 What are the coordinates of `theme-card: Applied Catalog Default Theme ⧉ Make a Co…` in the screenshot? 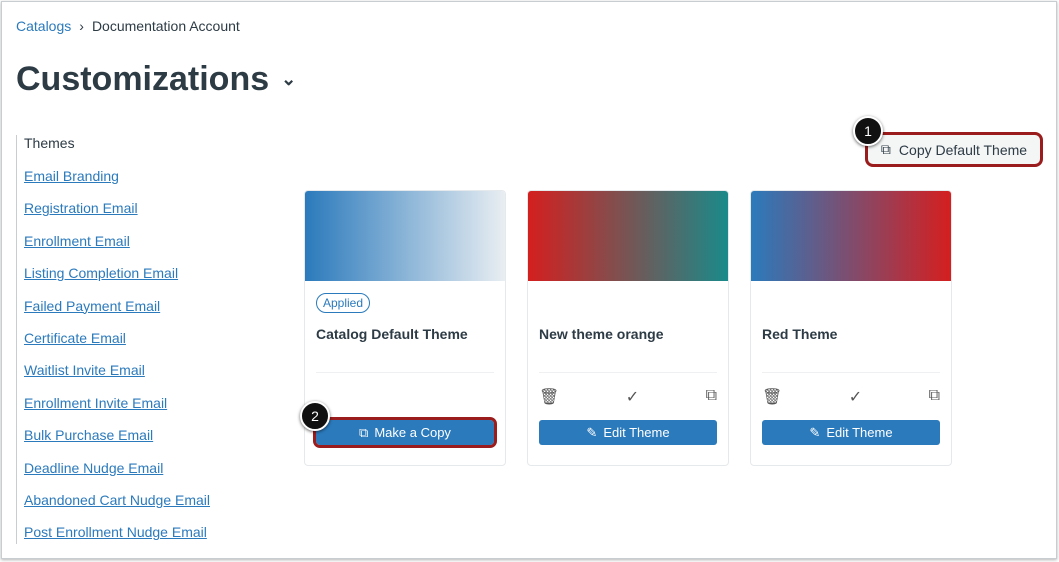 It's located at (405, 328).